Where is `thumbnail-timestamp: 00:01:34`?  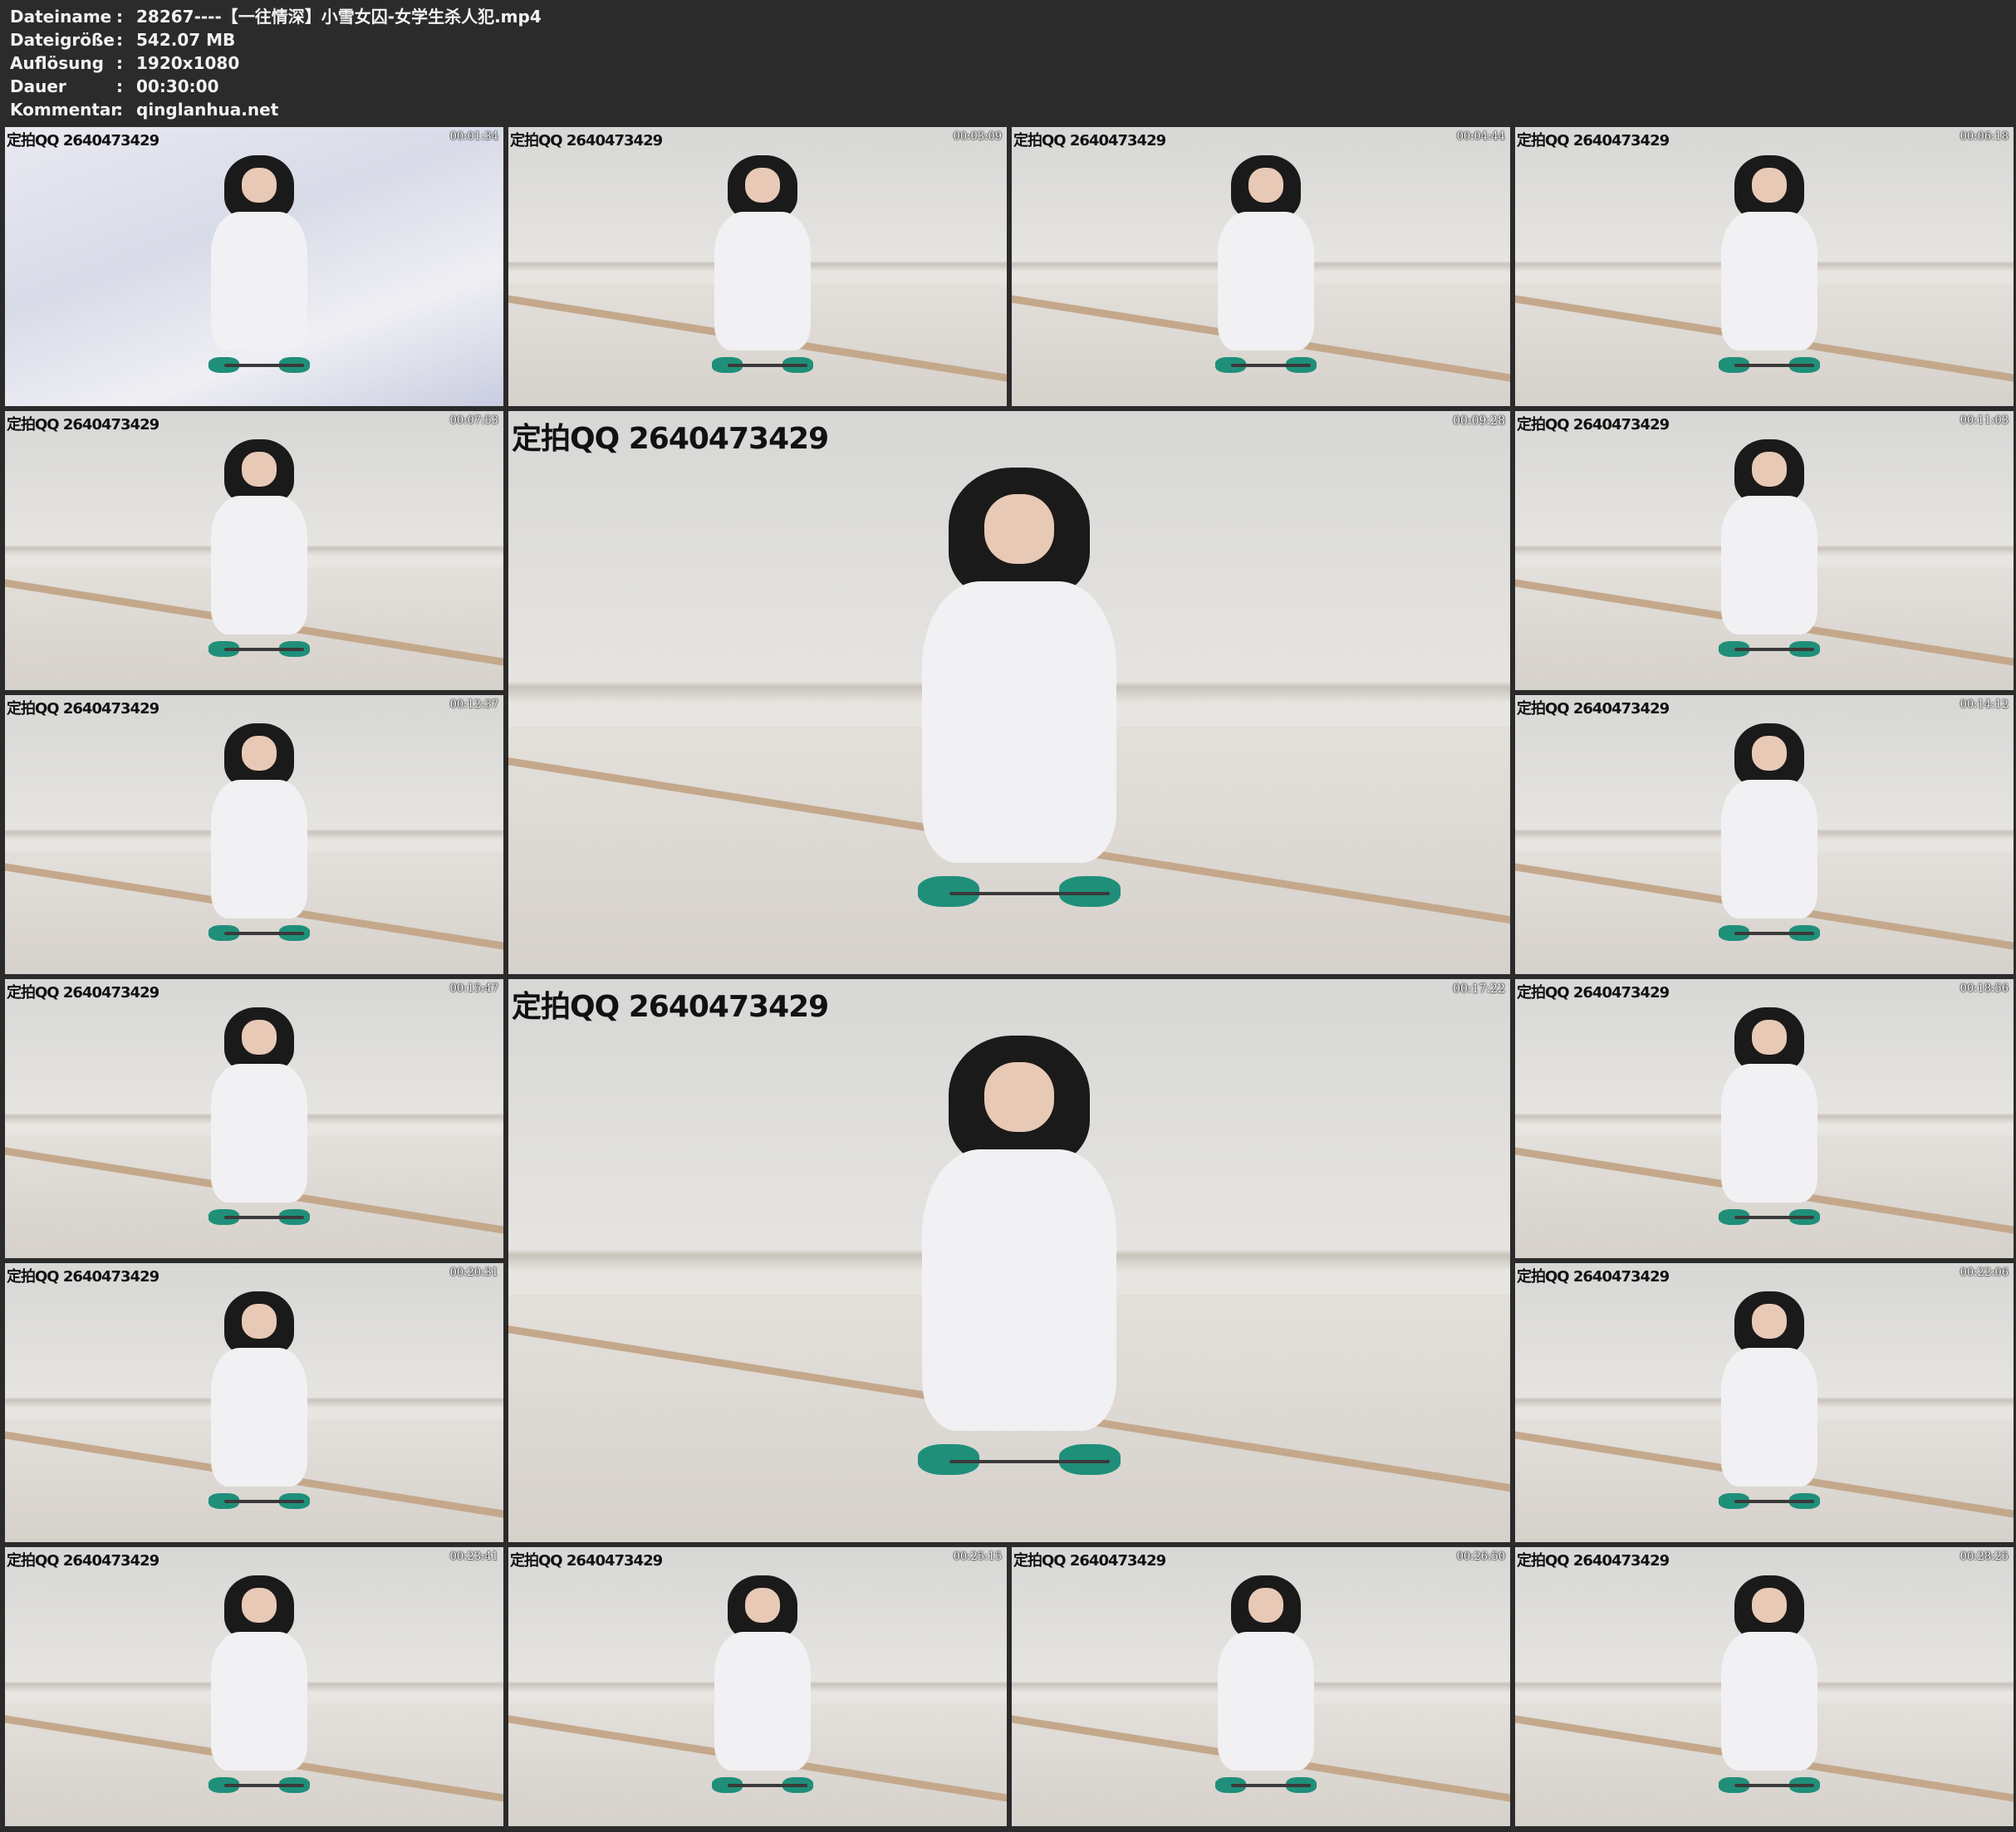 thumbnail-timestamp: 00:01:34 is located at coordinates (473, 136).